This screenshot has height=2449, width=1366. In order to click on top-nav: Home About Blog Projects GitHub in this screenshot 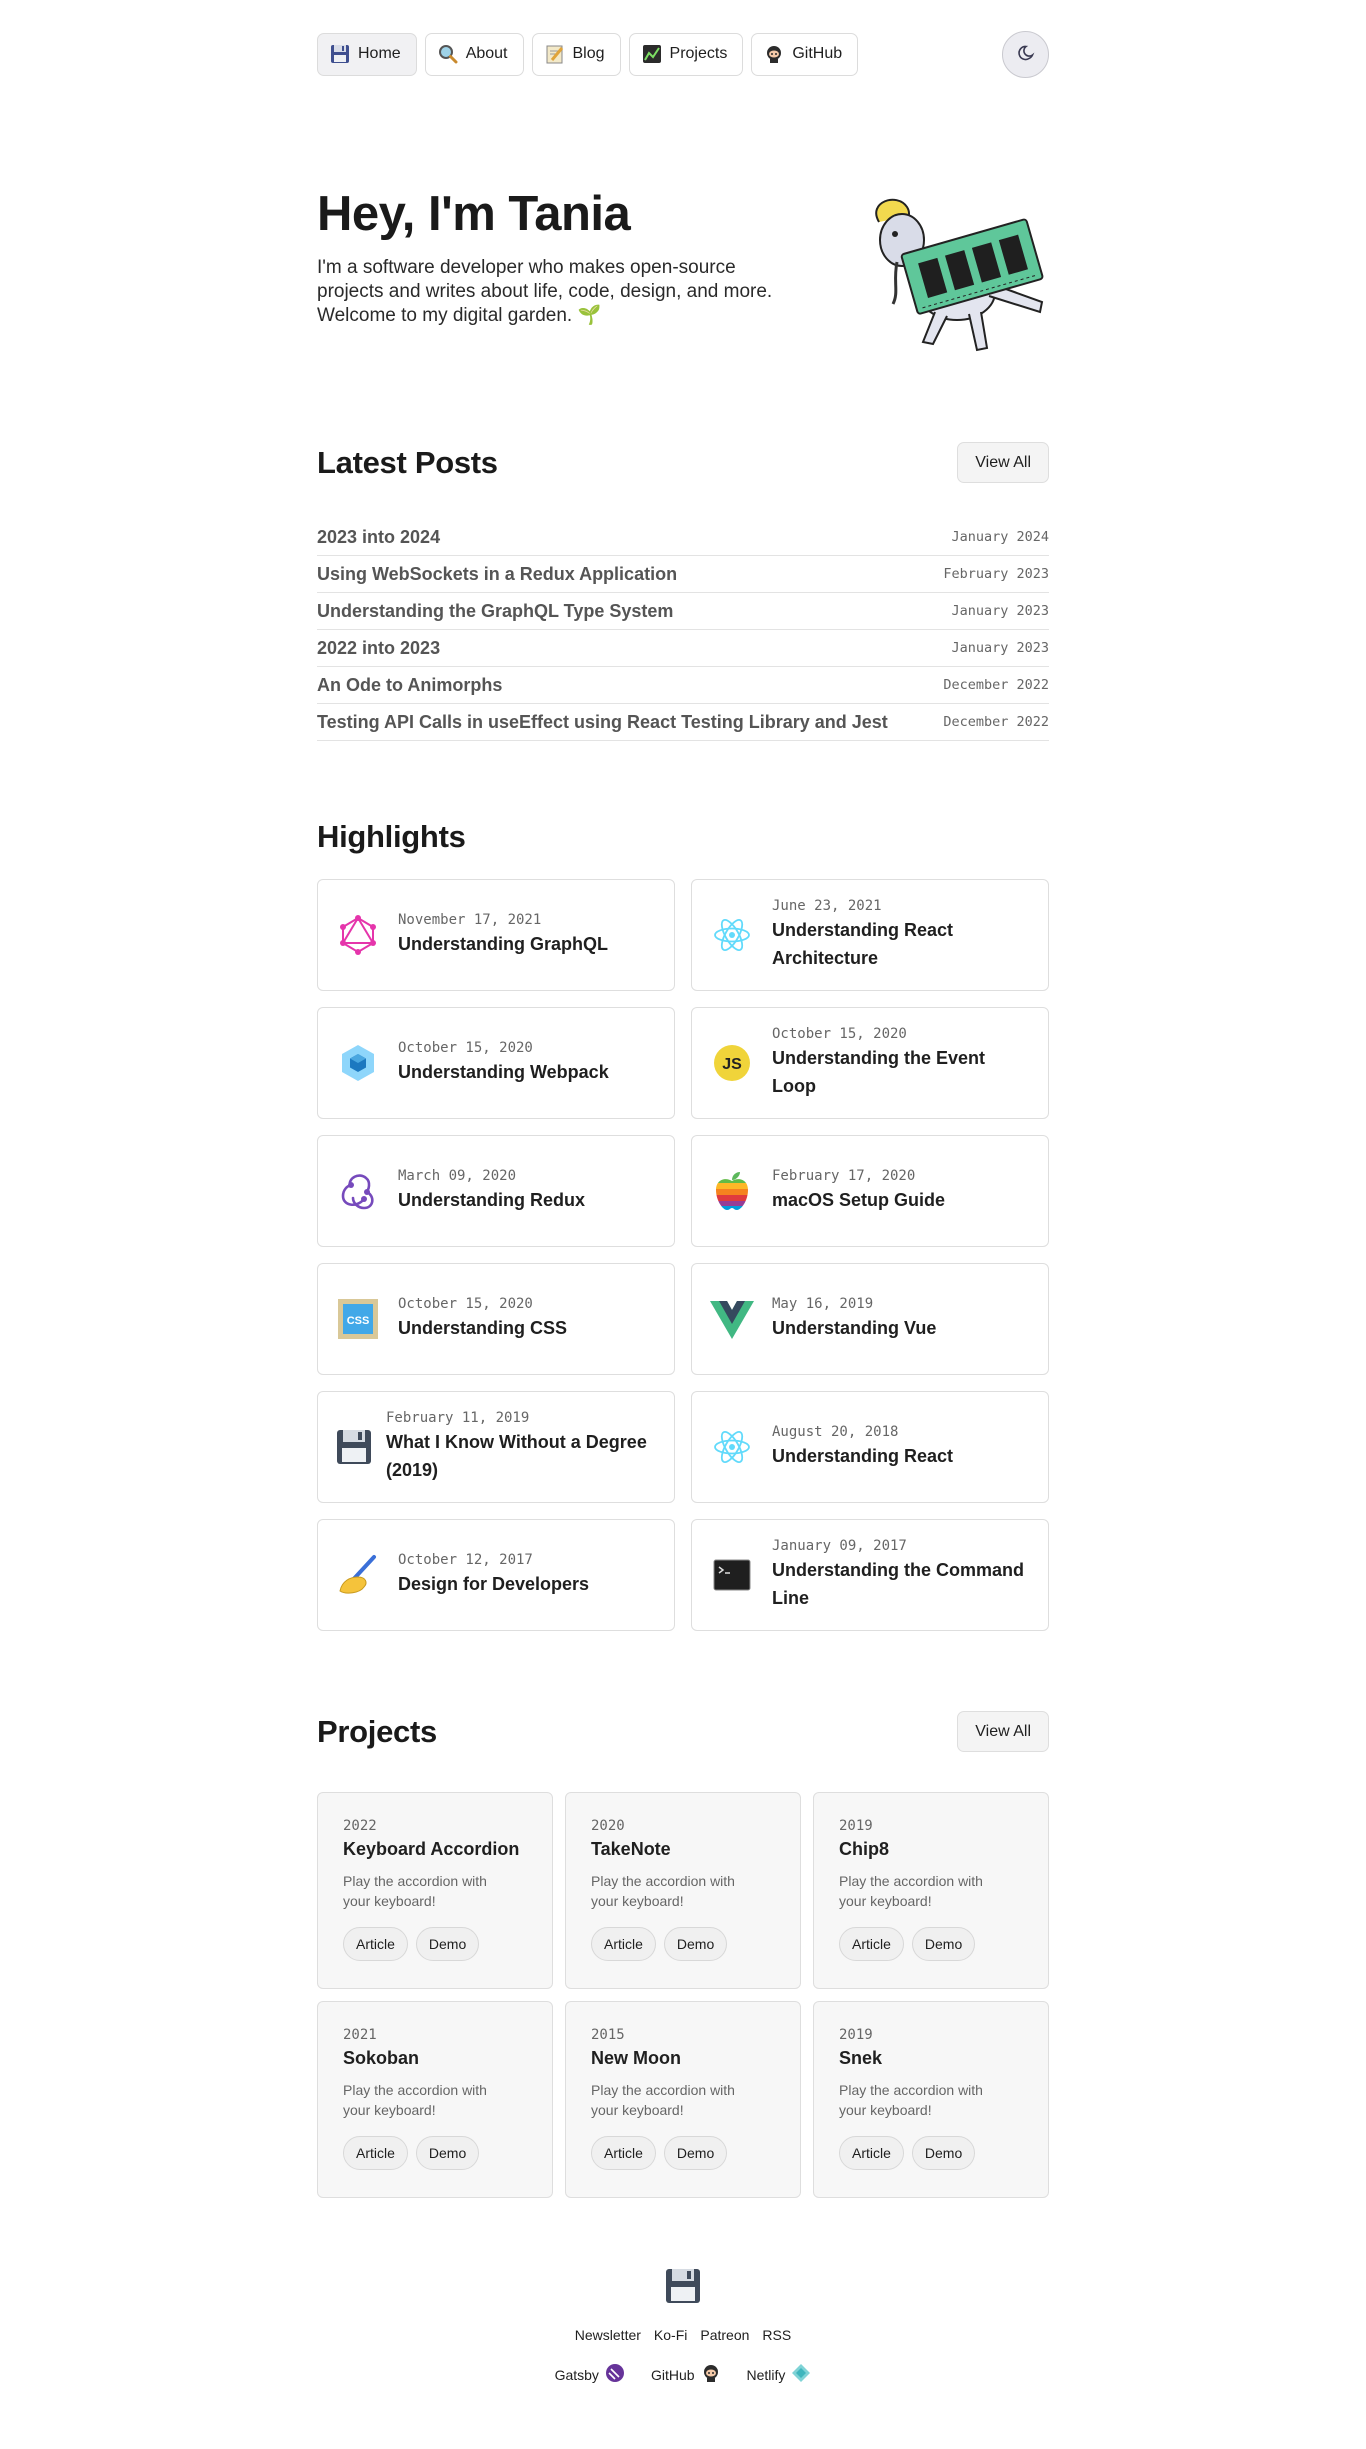, I will do `click(683, 39)`.